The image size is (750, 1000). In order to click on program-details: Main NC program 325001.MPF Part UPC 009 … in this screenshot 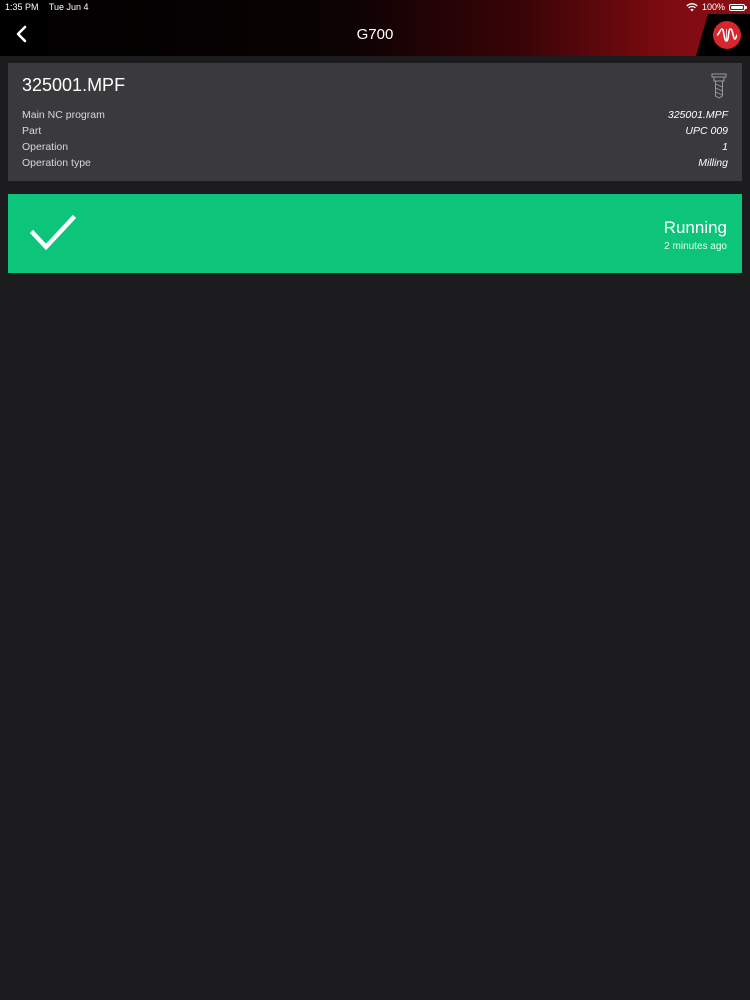, I will do `click(375, 139)`.